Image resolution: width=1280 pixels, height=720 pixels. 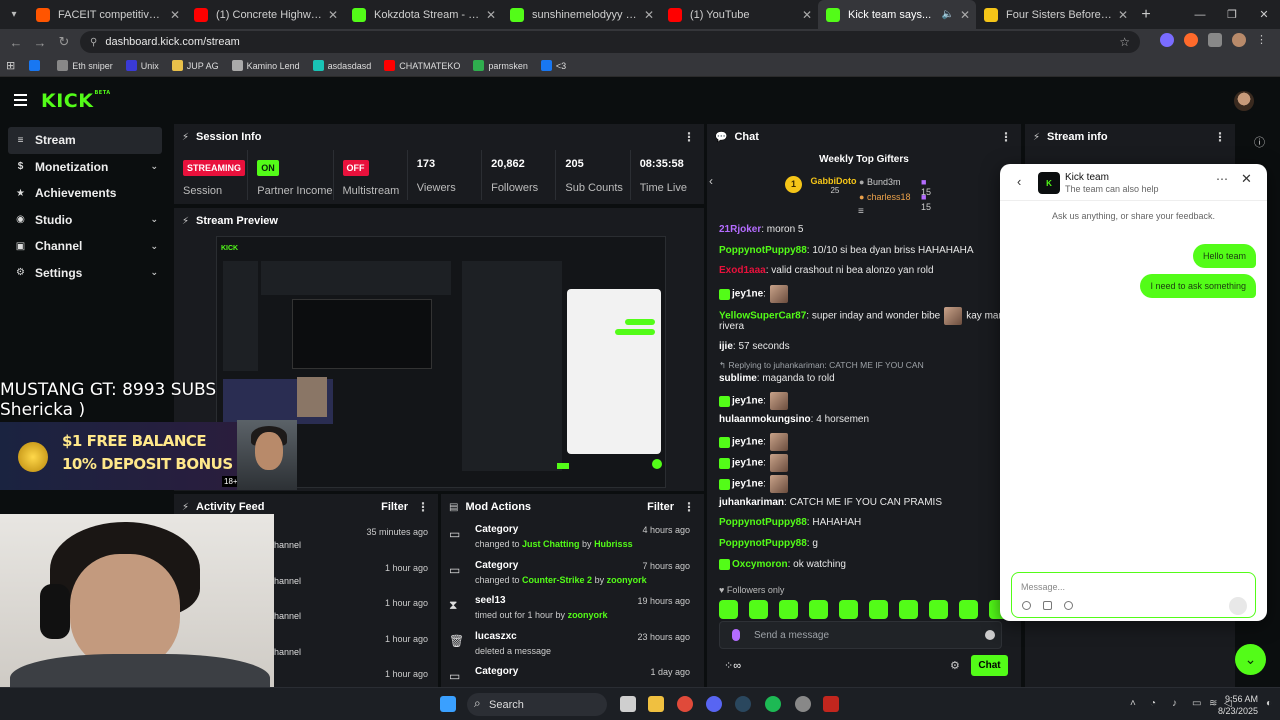 I want to click on chat-username: Oxcymoron, so click(x=760, y=564).